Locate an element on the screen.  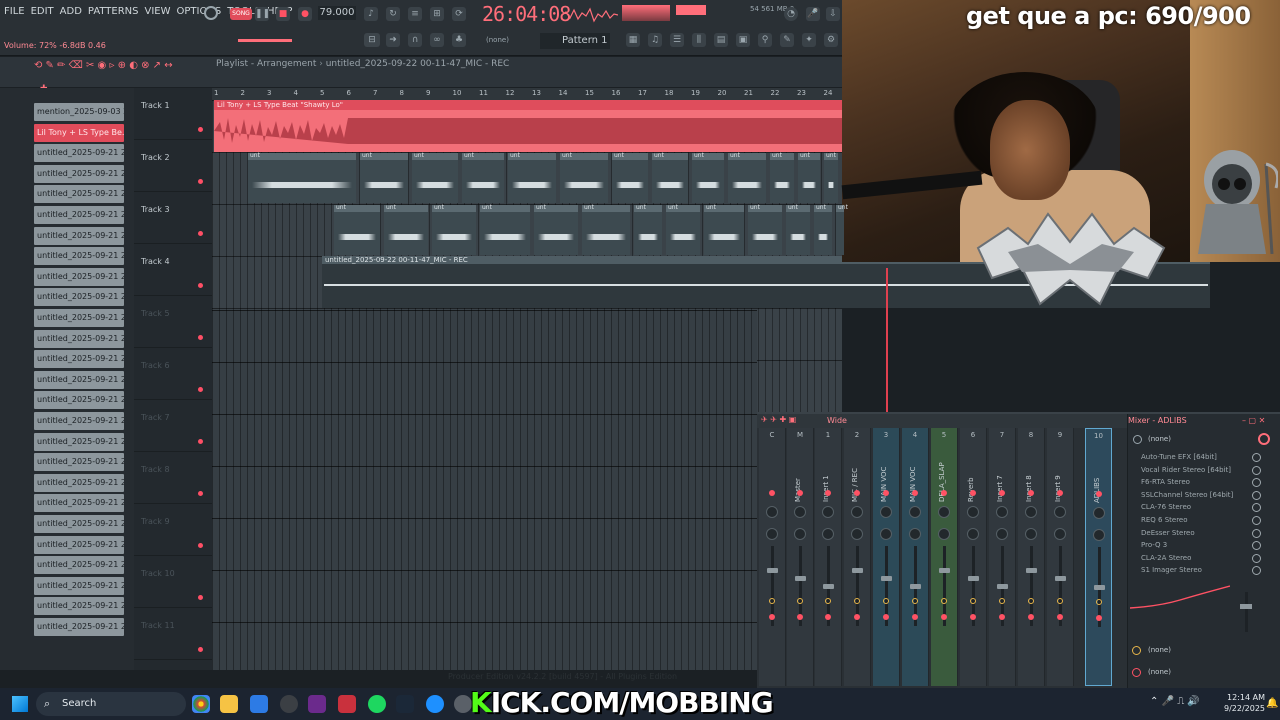
metronome-icon: ♪ is located at coordinates (371, 14).